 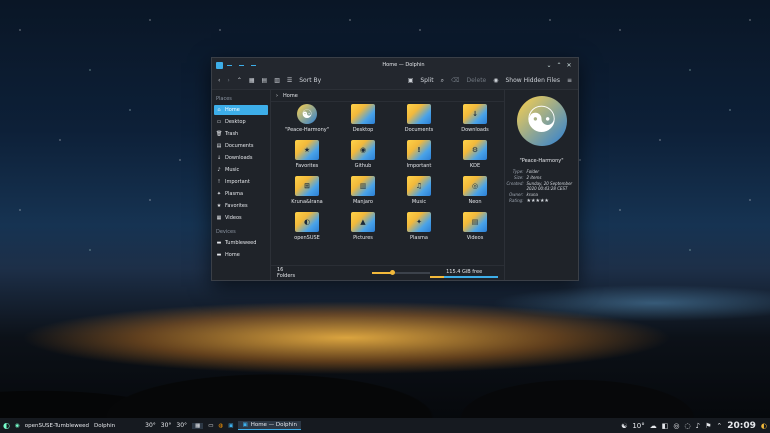 I want to click on folder-label: Kruna&Irana, so click(x=307, y=202).